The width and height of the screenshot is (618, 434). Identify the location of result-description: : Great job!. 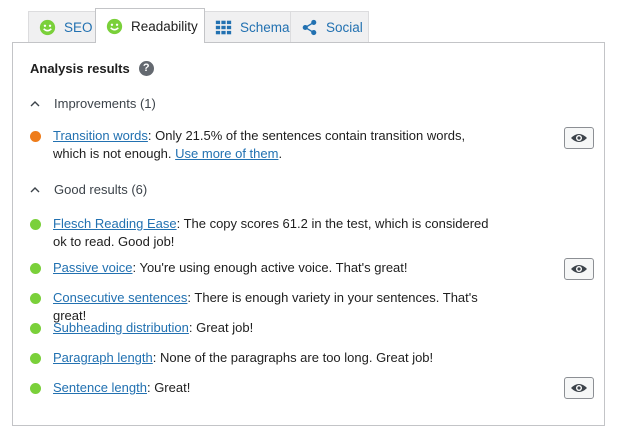
(221, 327).